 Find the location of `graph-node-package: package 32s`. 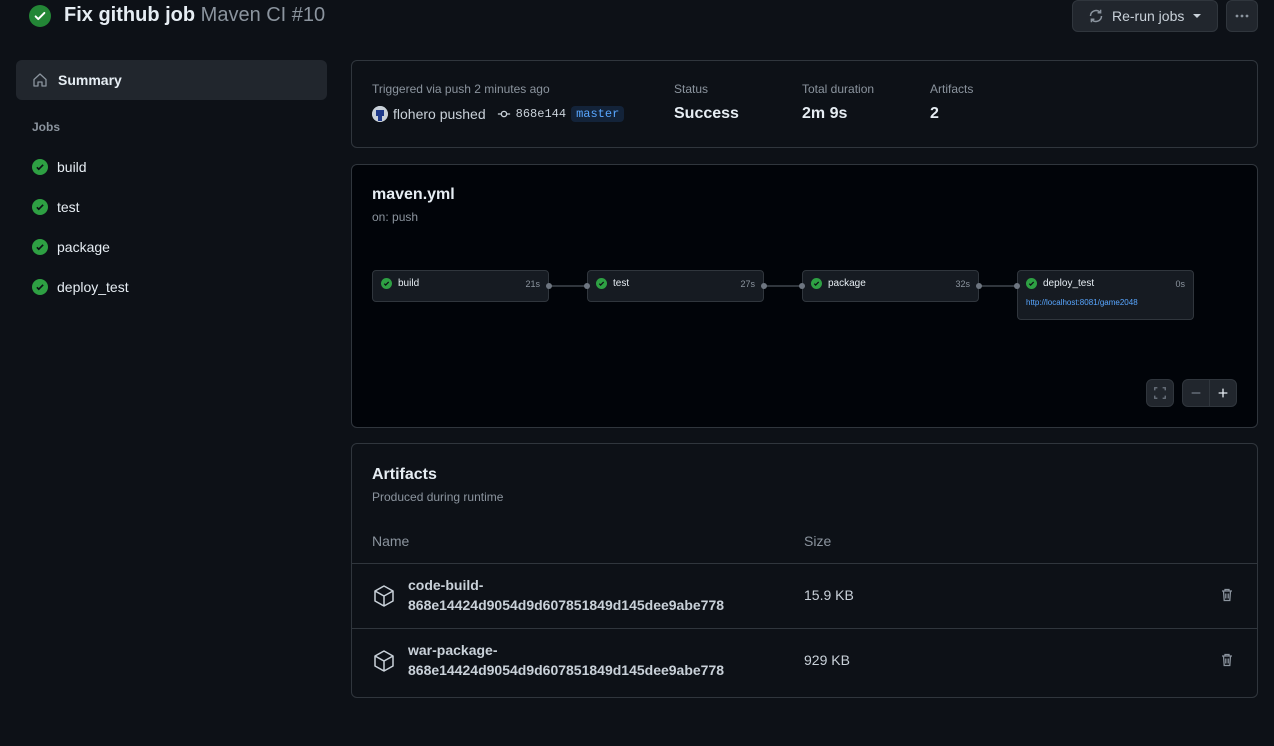

graph-node-package: package 32s is located at coordinates (890, 286).